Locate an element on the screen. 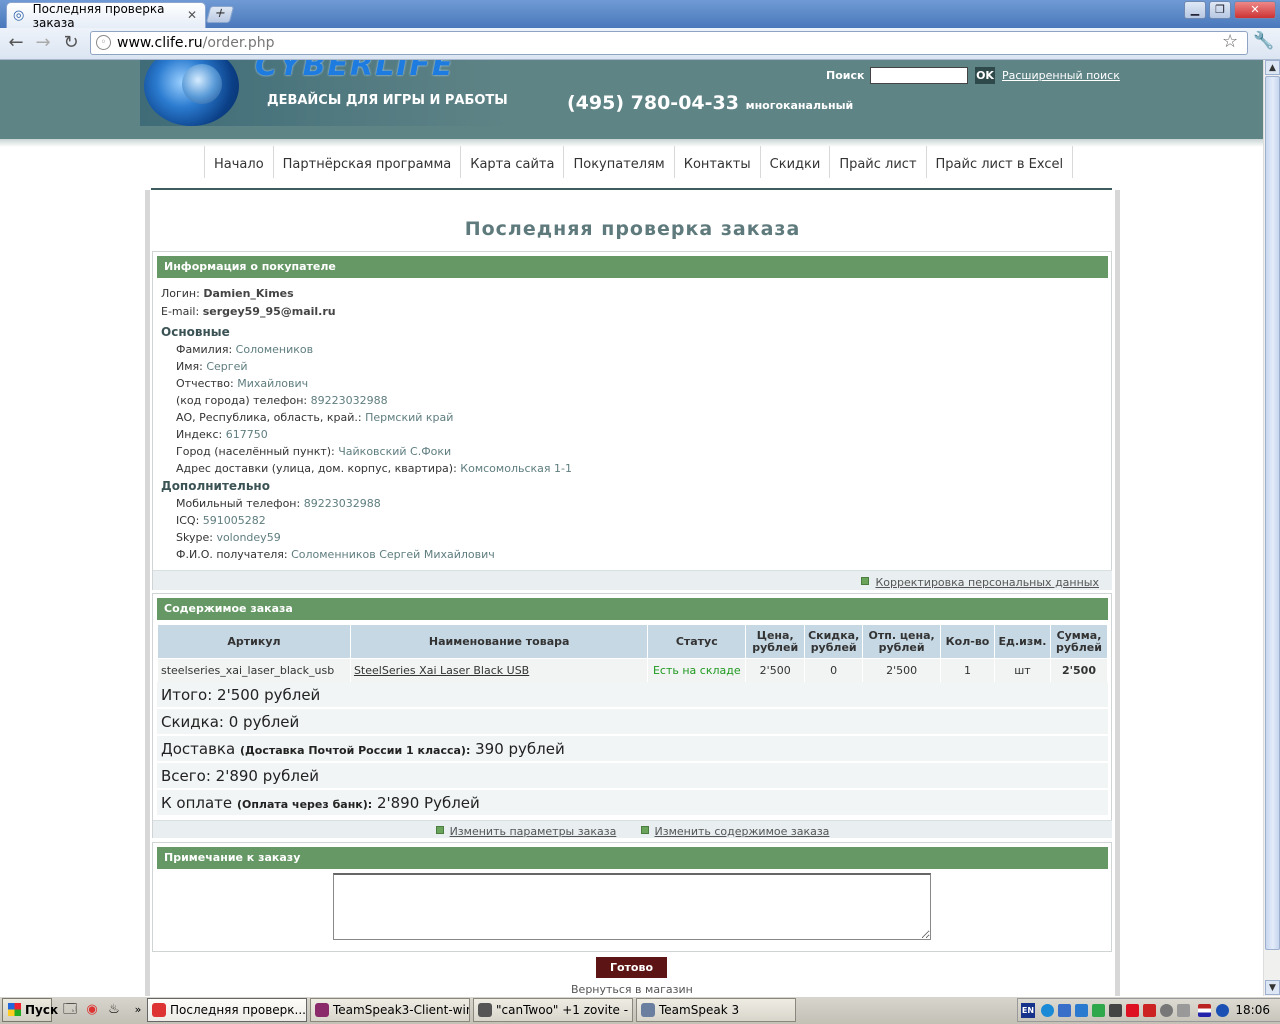  tray-ati-icon is located at coordinates (1132, 1010).